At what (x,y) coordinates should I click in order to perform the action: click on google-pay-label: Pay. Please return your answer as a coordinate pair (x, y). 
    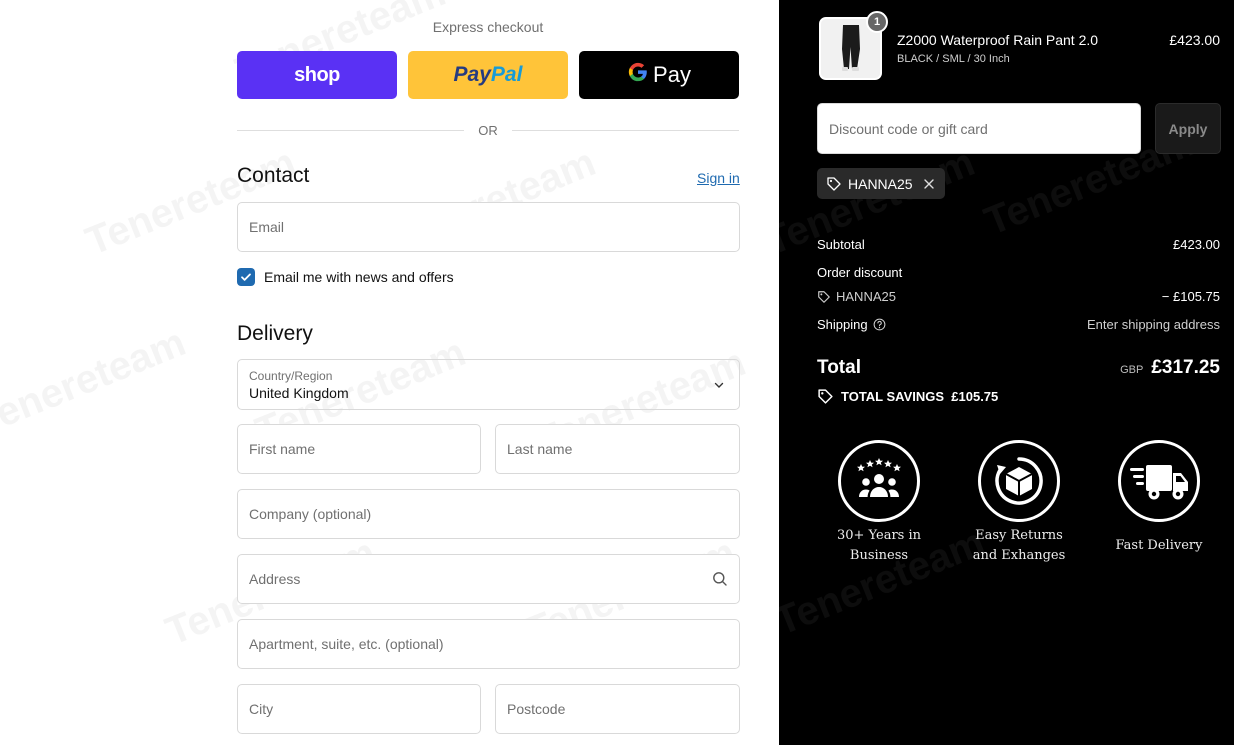
    Looking at the image, I should click on (672, 74).